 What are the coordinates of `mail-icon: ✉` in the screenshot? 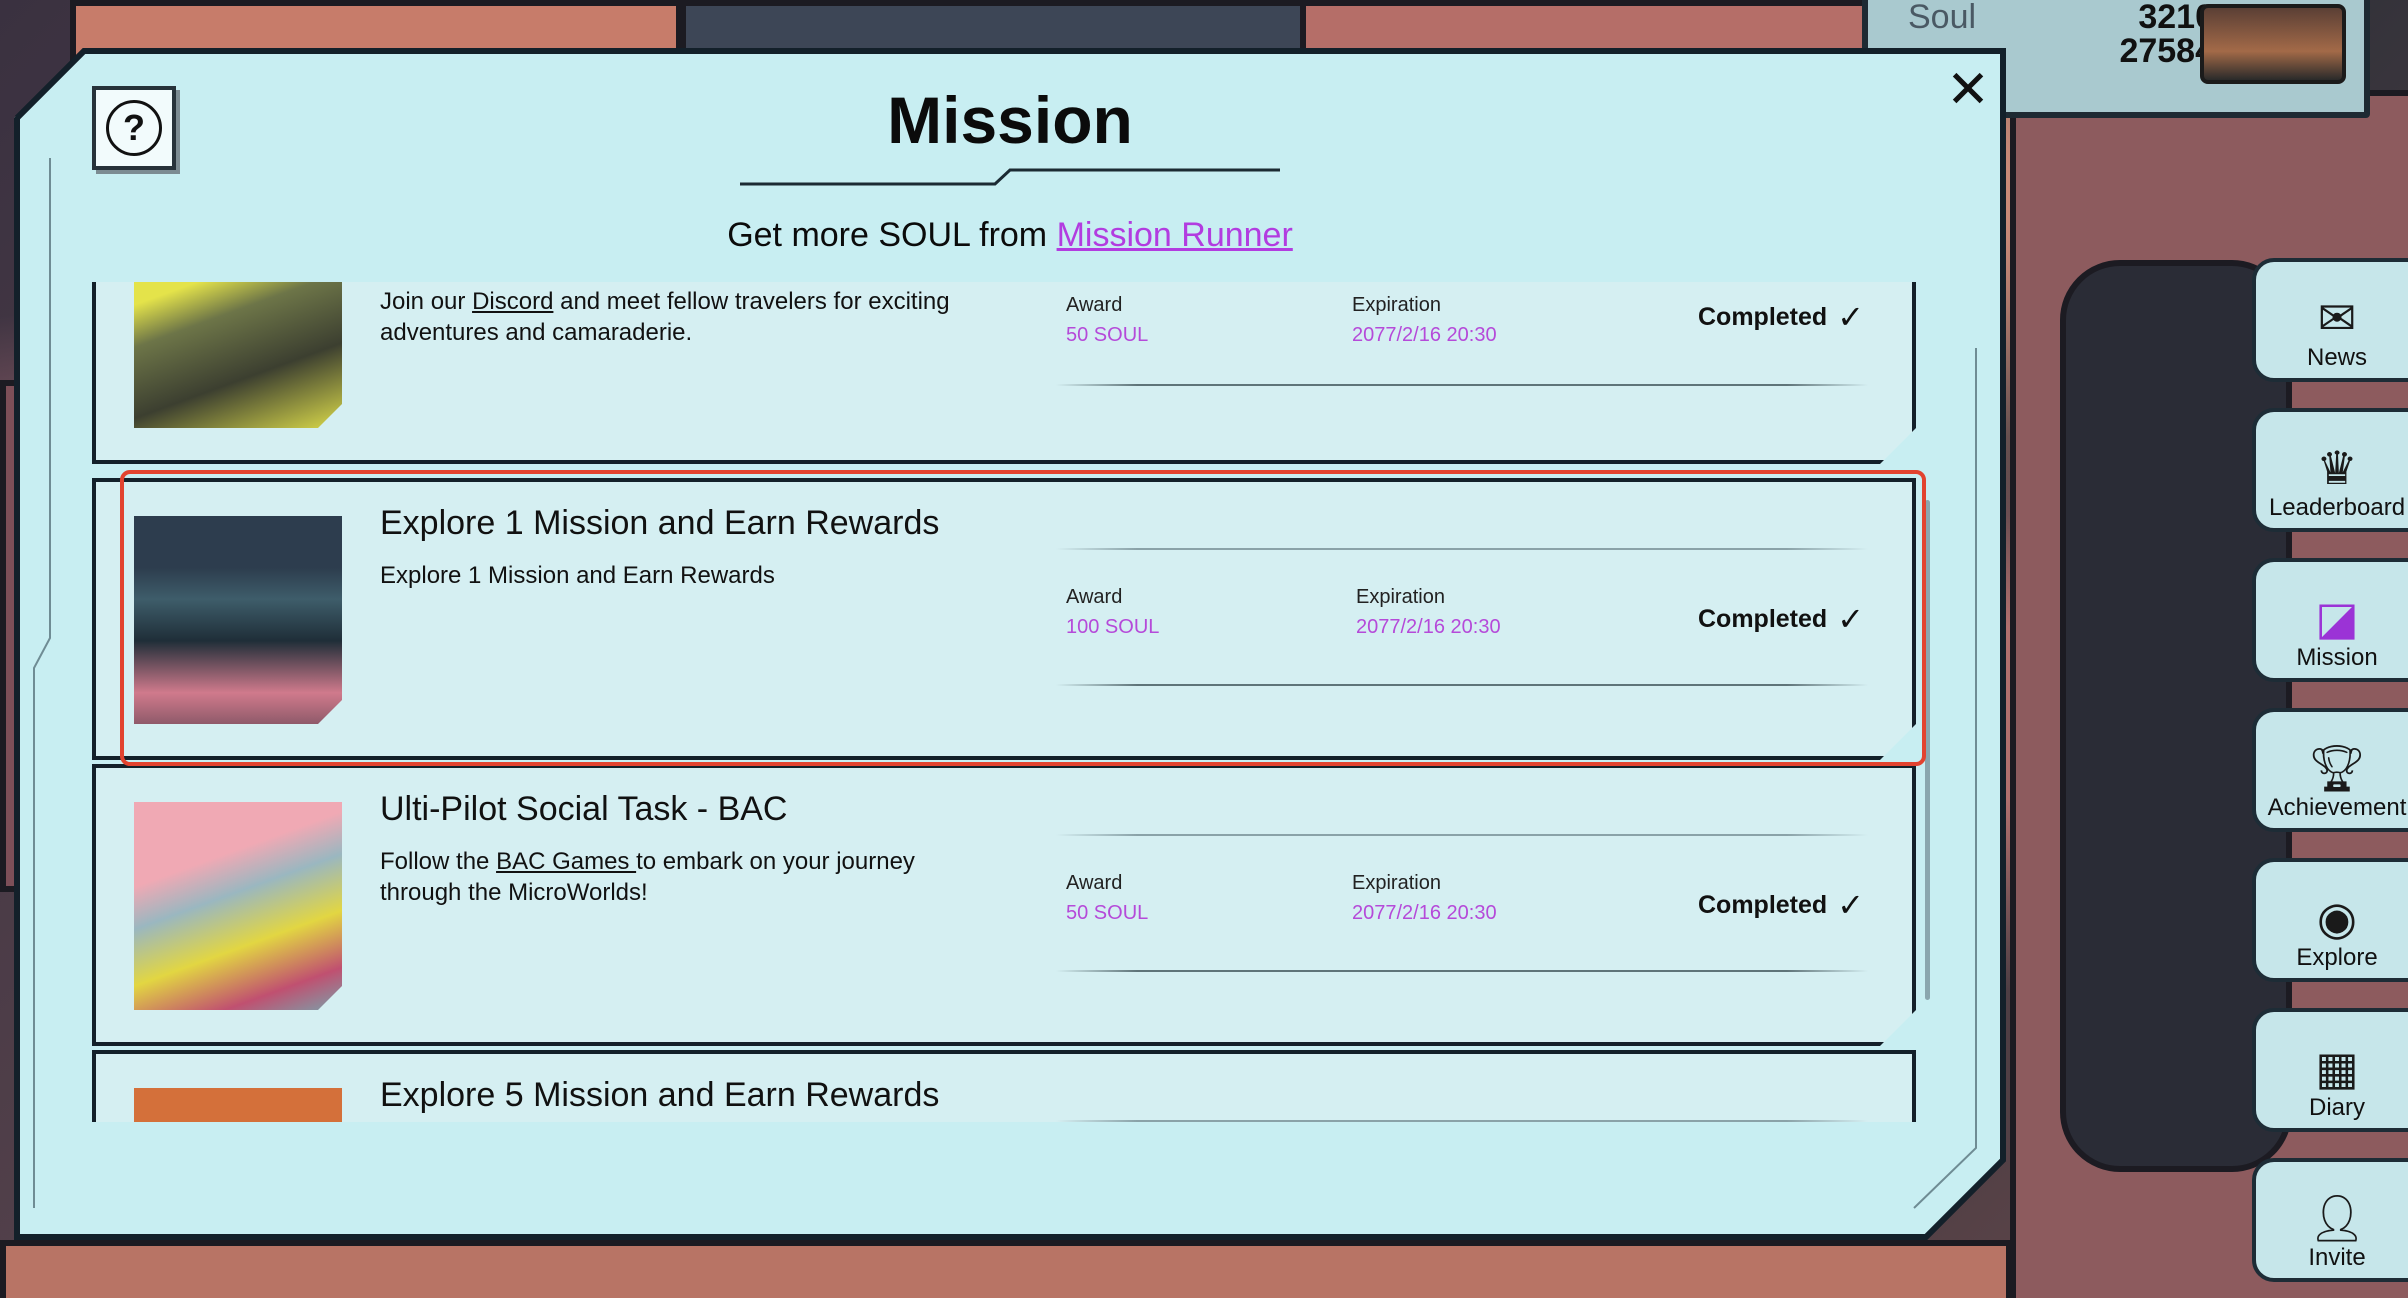 It's located at (2337, 318).